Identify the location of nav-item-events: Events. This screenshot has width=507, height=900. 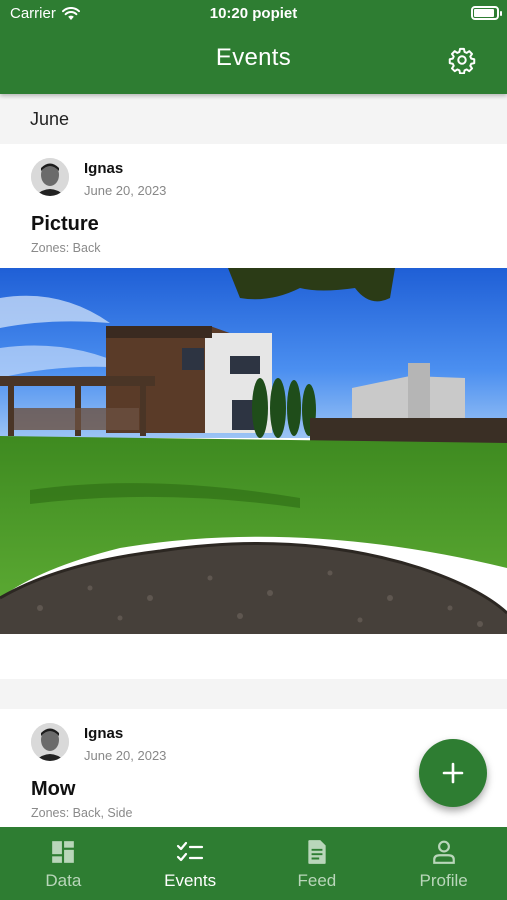
(190, 863).